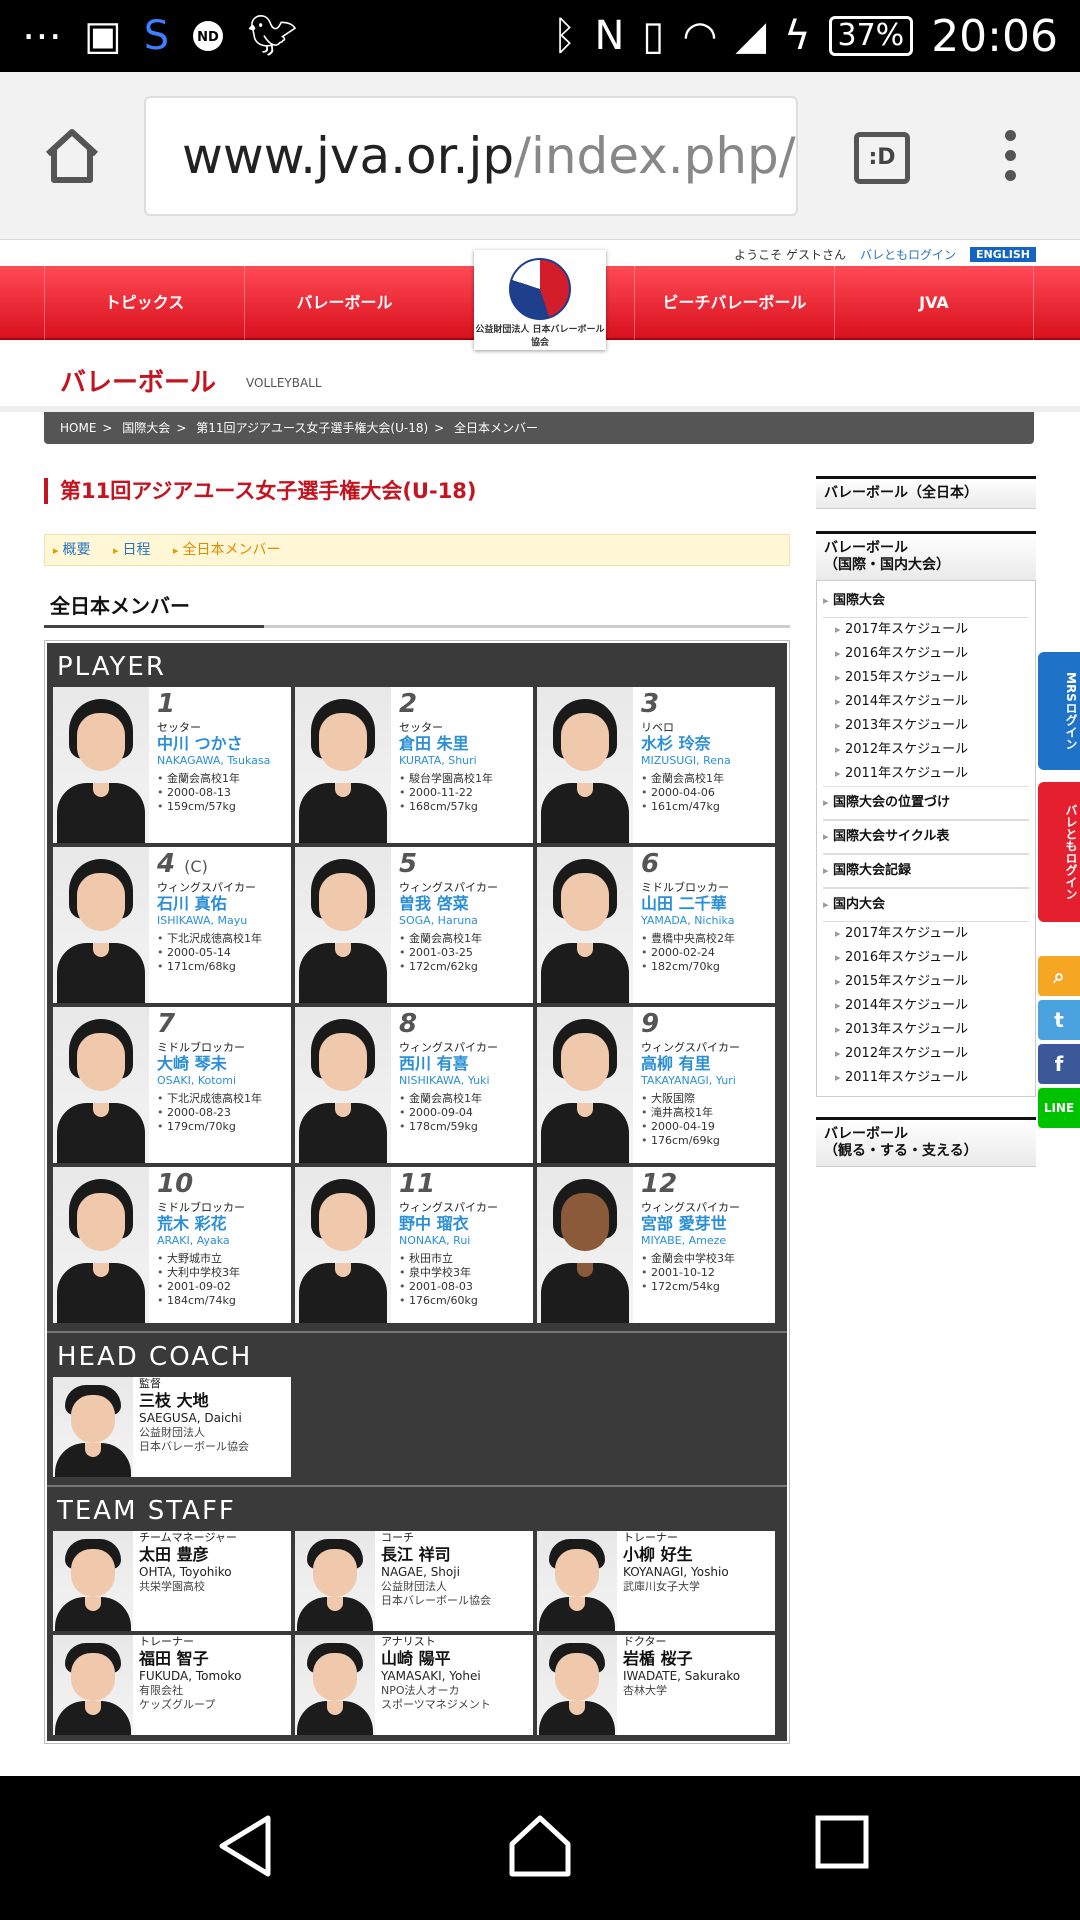 The height and width of the screenshot is (1920, 1080). What do you see at coordinates (706, 904) in the screenshot?
I see `player-name: 山田 二千華` at bounding box center [706, 904].